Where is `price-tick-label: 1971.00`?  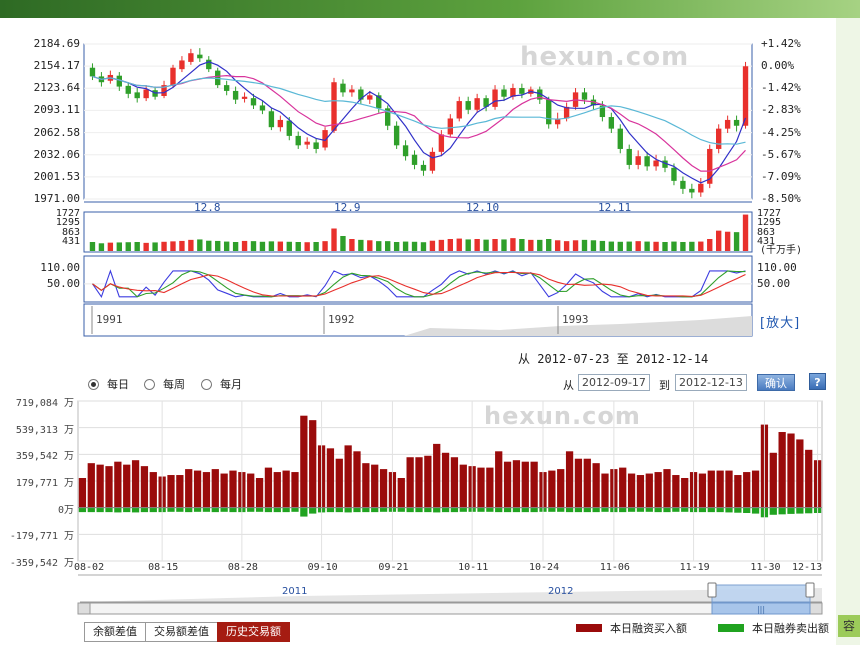 price-tick-label: 1971.00 is located at coordinates (56, 198).